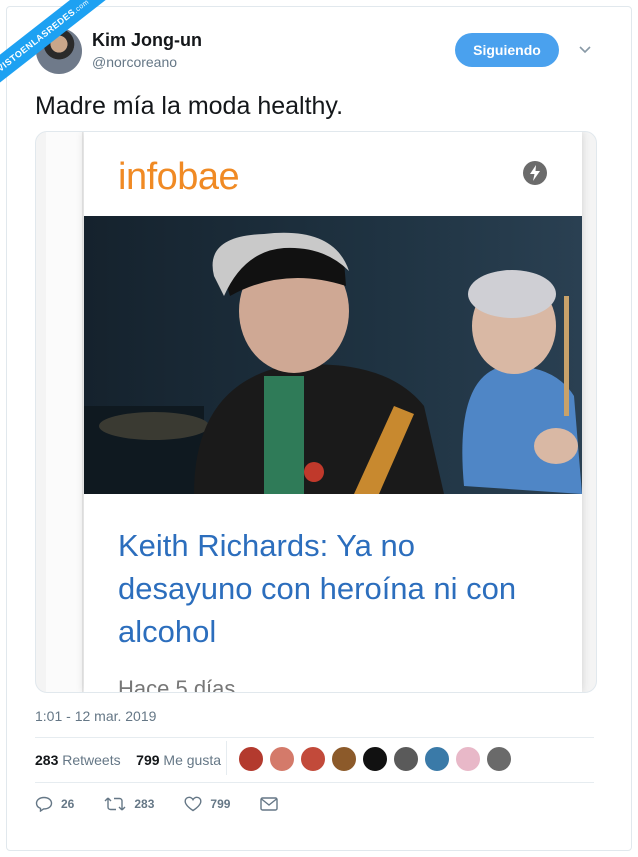 This screenshot has width=638, height=857. Describe the element at coordinates (314, 737) in the screenshot. I see `divider-top` at that location.